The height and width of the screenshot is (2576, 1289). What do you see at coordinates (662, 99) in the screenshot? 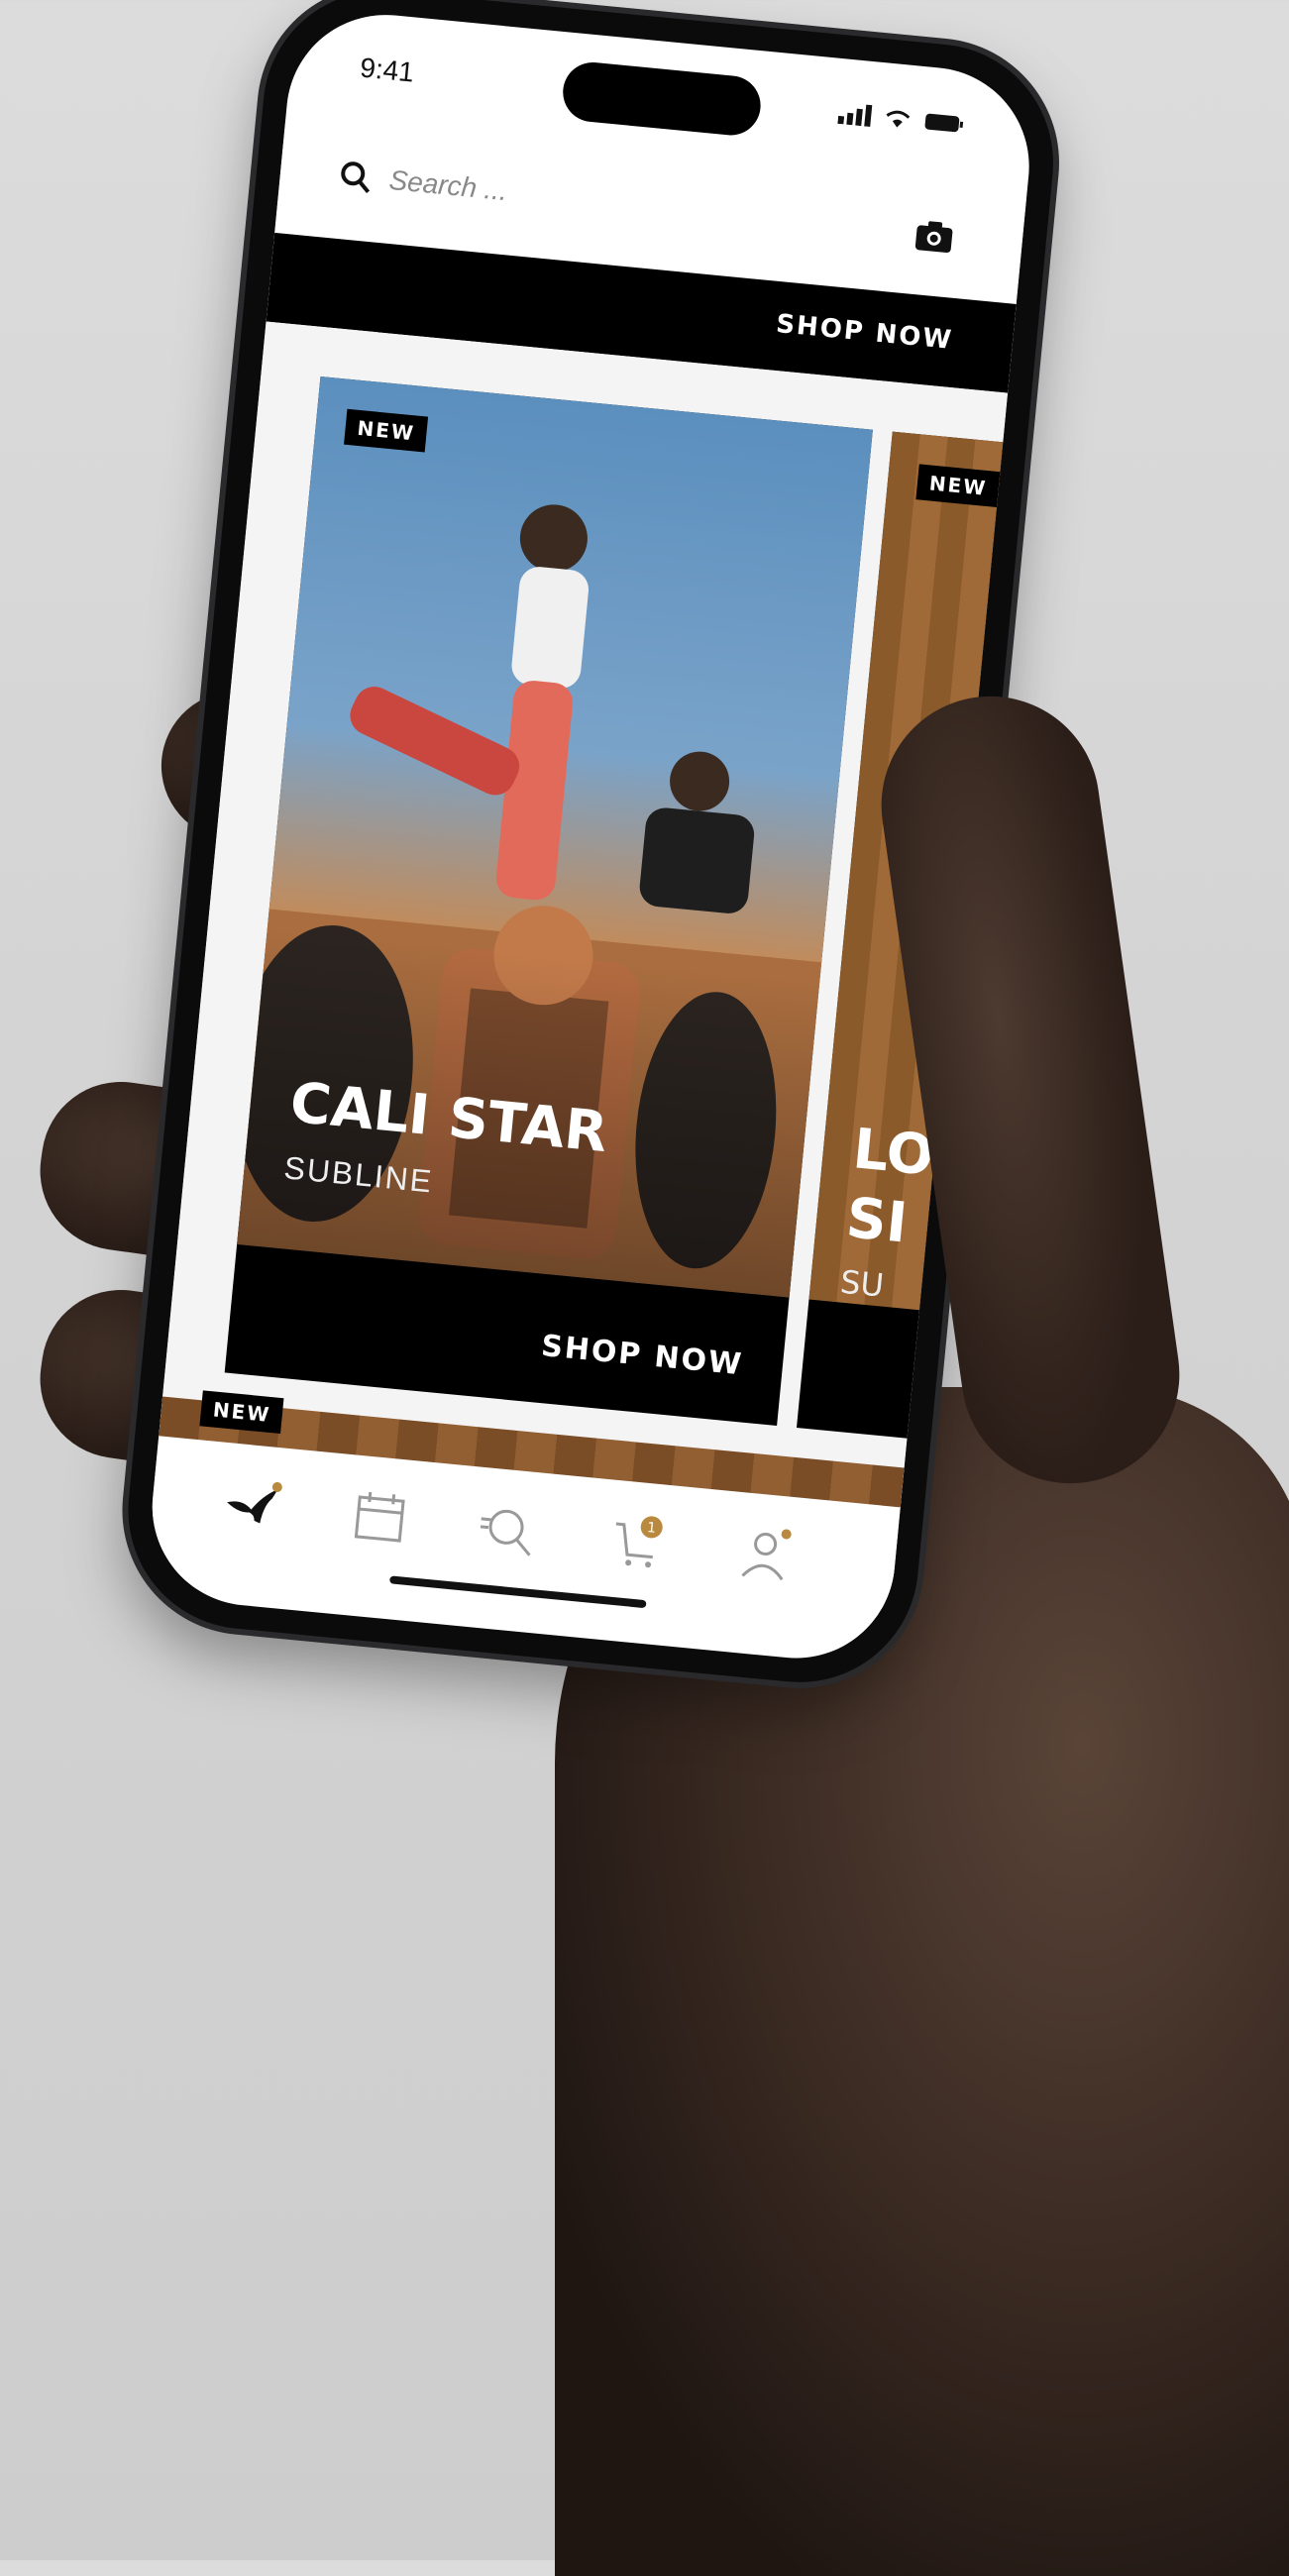
I see `dynamic-island` at bounding box center [662, 99].